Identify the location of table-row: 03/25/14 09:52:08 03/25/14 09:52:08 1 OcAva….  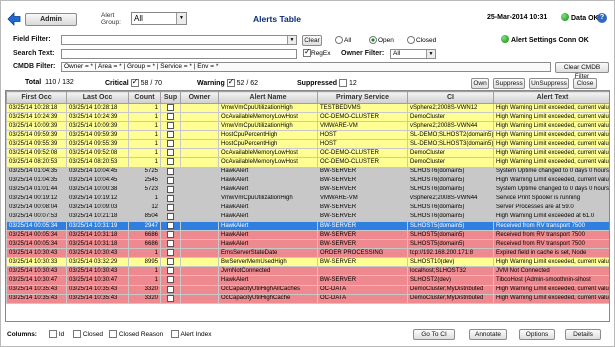
(307, 153).